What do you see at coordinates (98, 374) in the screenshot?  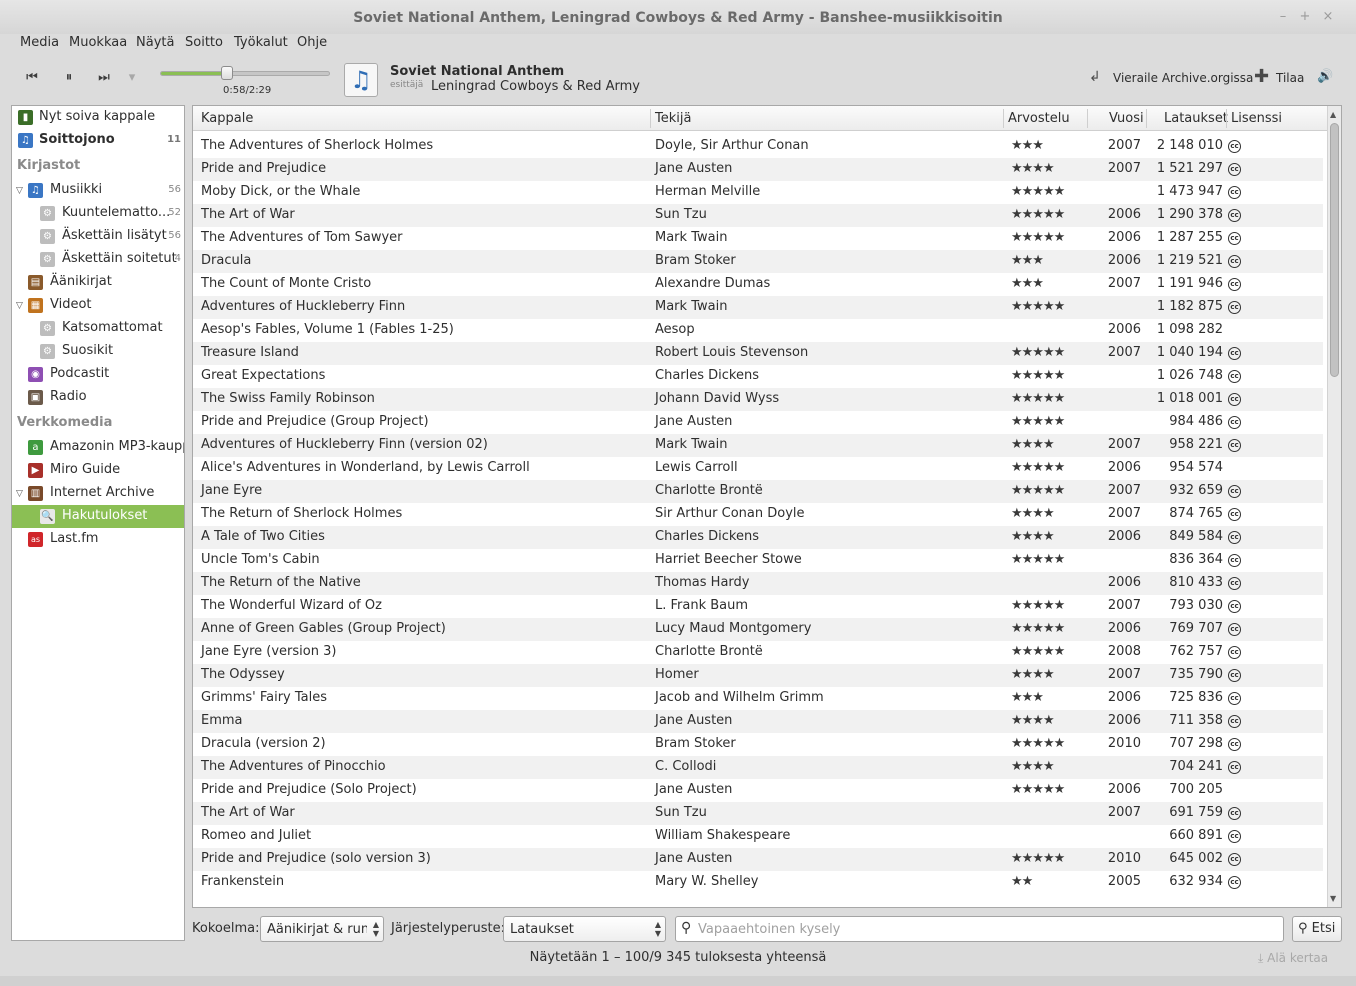 I see `sidebar-item-podcasts: ◉ Podcastit` at bounding box center [98, 374].